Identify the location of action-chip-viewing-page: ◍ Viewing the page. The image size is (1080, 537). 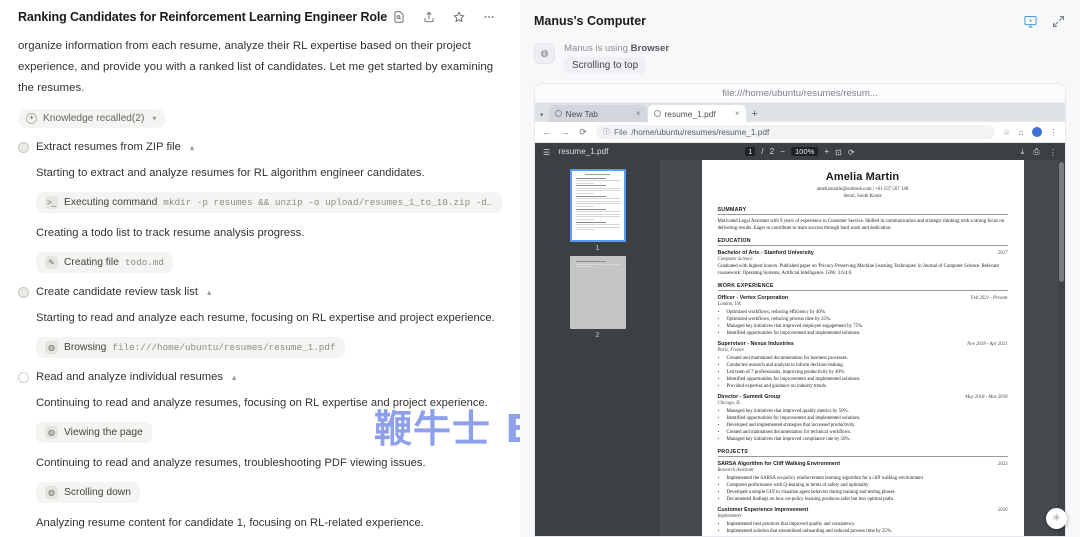
(94, 432).